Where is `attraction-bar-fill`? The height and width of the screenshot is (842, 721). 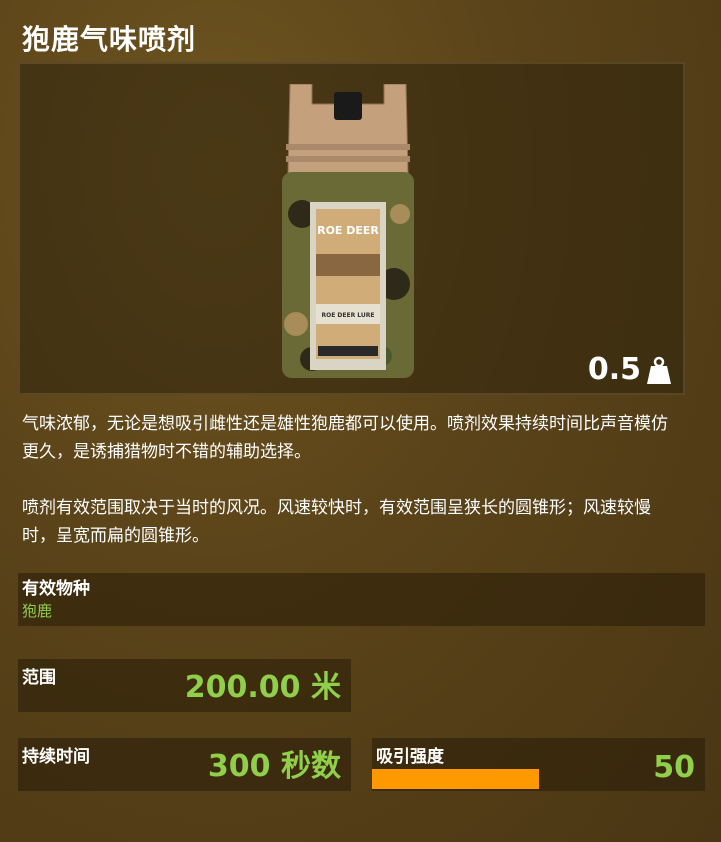
attraction-bar-fill is located at coordinates (455, 779).